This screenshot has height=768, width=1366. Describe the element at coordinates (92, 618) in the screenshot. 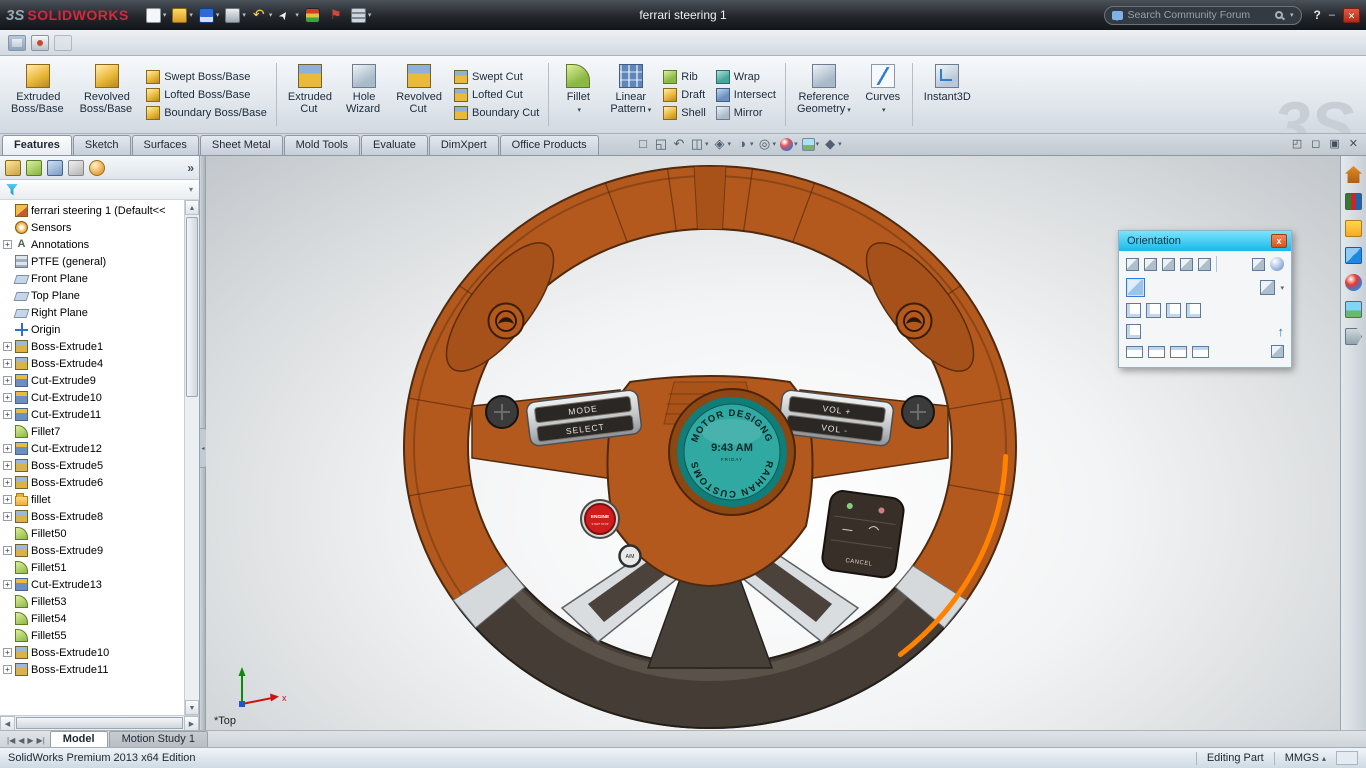

I see `feature-tree-item: Fillet54` at that location.